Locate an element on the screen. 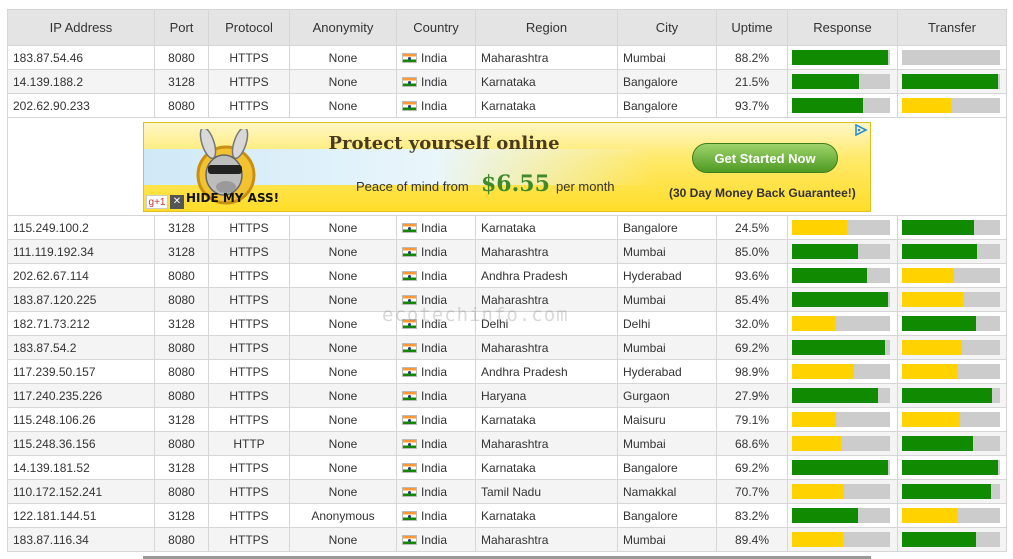  cell-ip: 183.87.116.34 is located at coordinates (81, 539).